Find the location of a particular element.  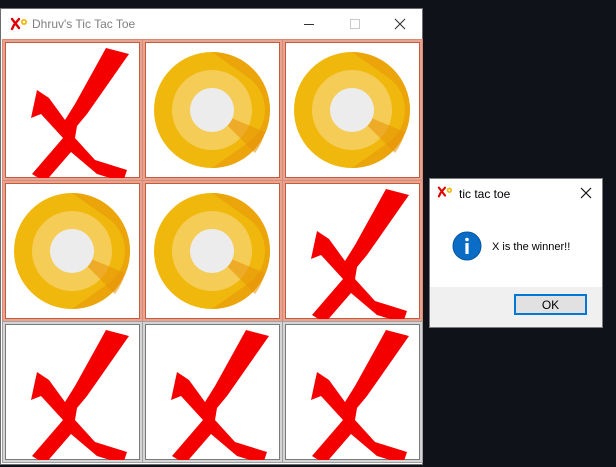

minimize-icon is located at coordinates (309, 24).